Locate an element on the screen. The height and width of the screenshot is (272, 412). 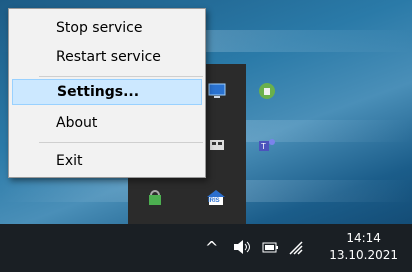
svg-text: T is located at coordinates (263, 146).